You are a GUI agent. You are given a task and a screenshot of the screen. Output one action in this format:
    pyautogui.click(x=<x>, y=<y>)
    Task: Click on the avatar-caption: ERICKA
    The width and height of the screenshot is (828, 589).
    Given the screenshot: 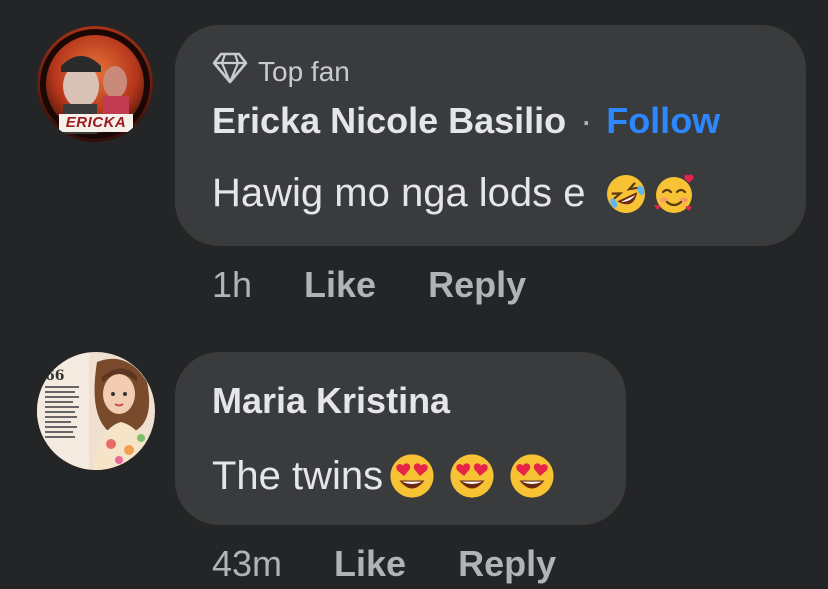 What is the action you would take?
    pyautogui.click(x=96, y=122)
    